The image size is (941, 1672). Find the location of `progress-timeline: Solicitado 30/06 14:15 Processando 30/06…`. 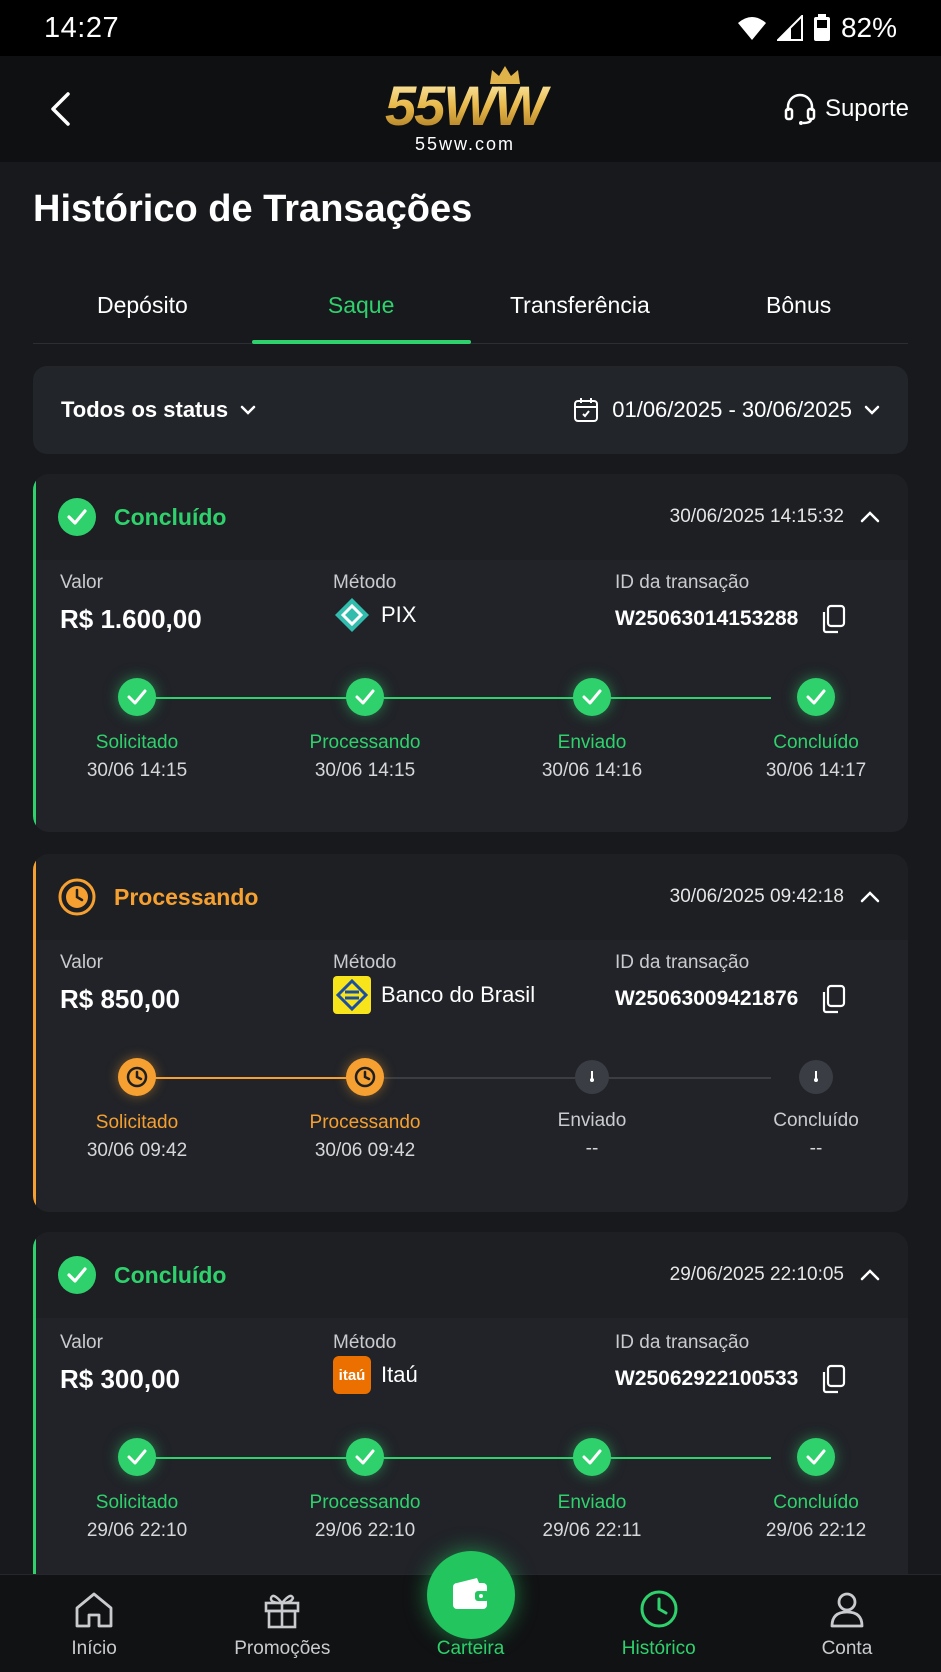

progress-timeline: Solicitado 30/06 14:15 Processando 30/06… is located at coordinates (470, 730).